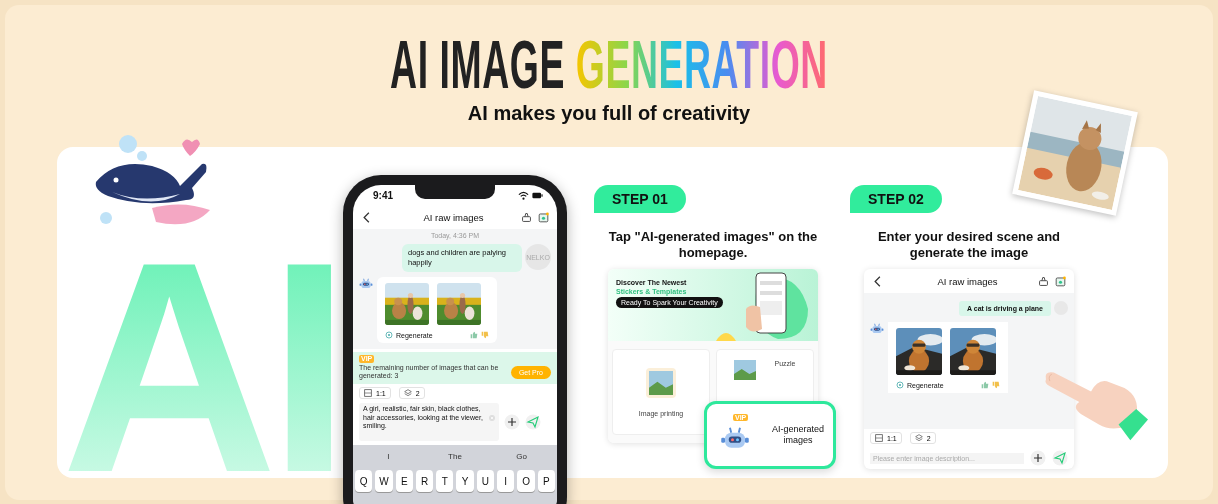 This screenshot has width=1218, height=504. Describe the element at coordinates (506, 481) in the screenshot. I see `keyboard-key: I` at that location.